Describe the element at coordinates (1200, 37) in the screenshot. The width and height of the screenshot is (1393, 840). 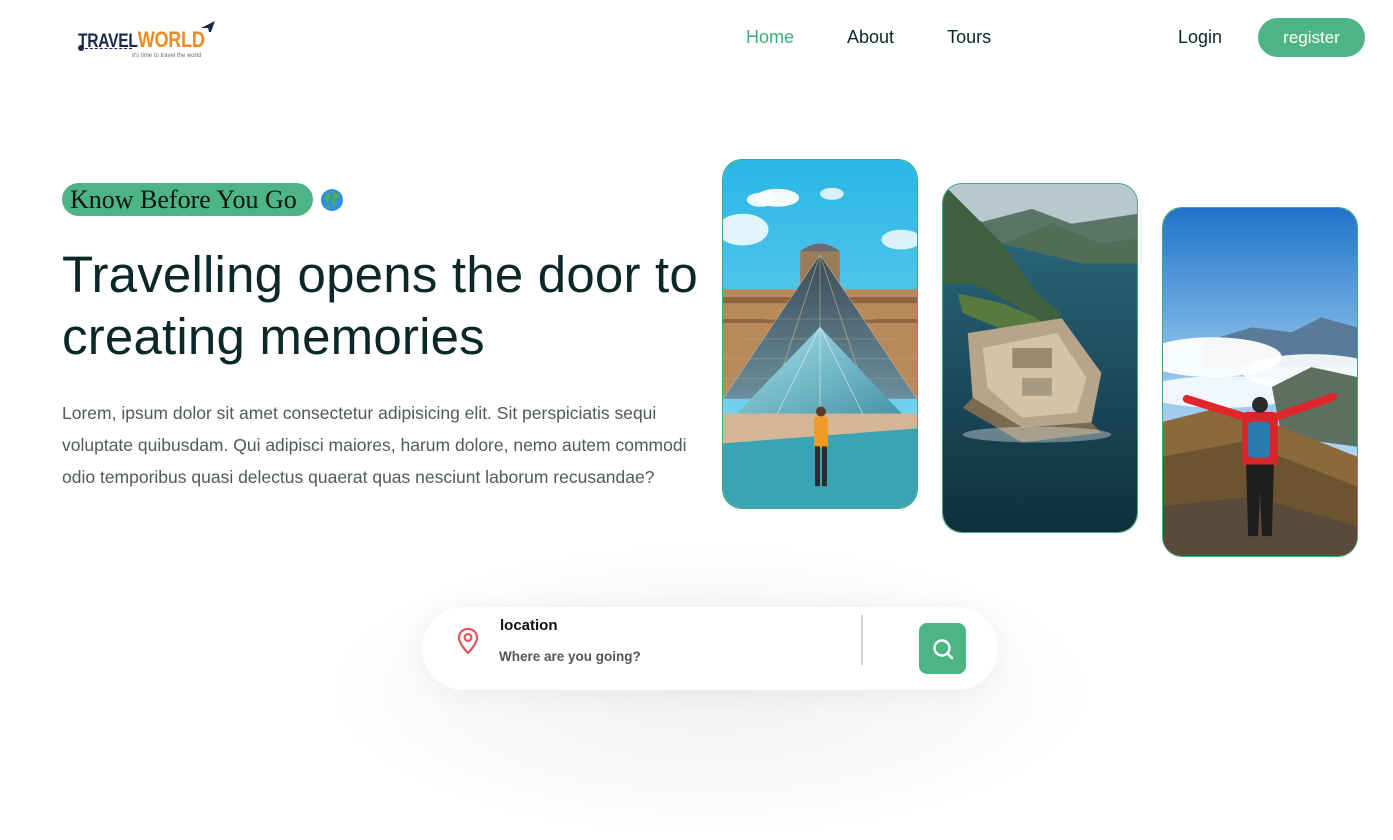
I see `login-link: Login` at that location.